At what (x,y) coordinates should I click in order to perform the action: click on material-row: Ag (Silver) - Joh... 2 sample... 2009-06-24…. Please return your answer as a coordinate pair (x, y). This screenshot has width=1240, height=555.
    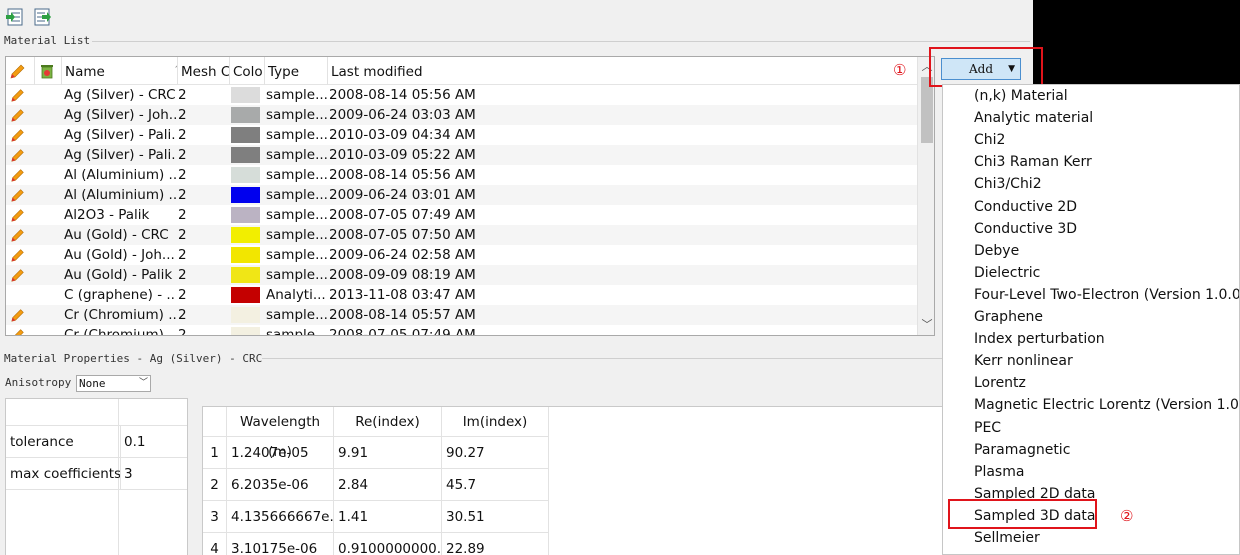
    Looking at the image, I should click on (461, 115).